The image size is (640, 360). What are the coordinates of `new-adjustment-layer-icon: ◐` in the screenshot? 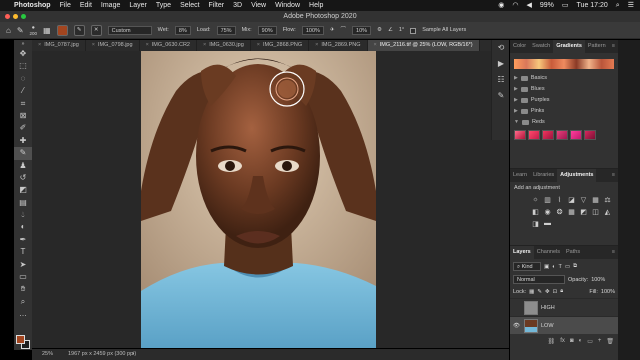 It's located at (581, 341).